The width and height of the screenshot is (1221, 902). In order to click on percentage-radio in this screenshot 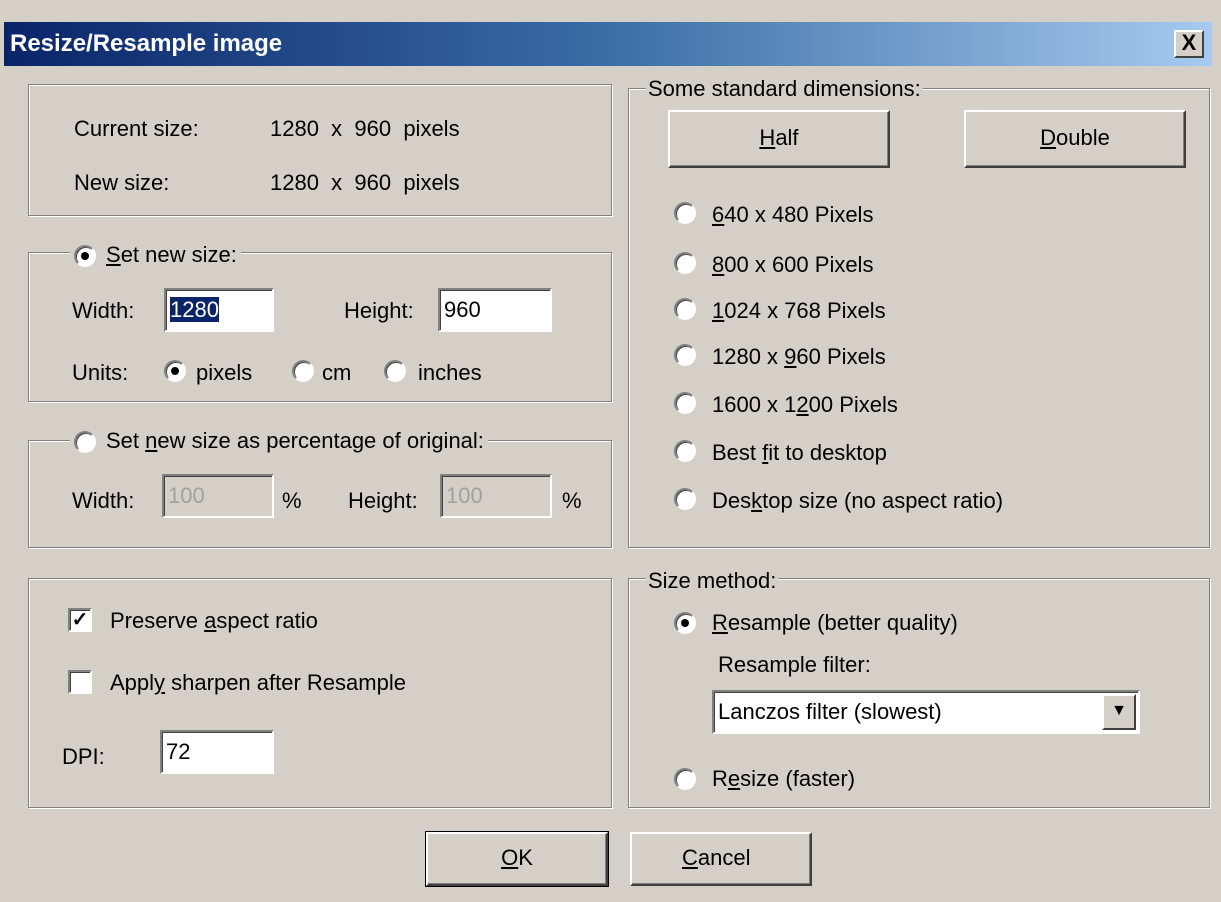, I will do `click(85, 442)`.